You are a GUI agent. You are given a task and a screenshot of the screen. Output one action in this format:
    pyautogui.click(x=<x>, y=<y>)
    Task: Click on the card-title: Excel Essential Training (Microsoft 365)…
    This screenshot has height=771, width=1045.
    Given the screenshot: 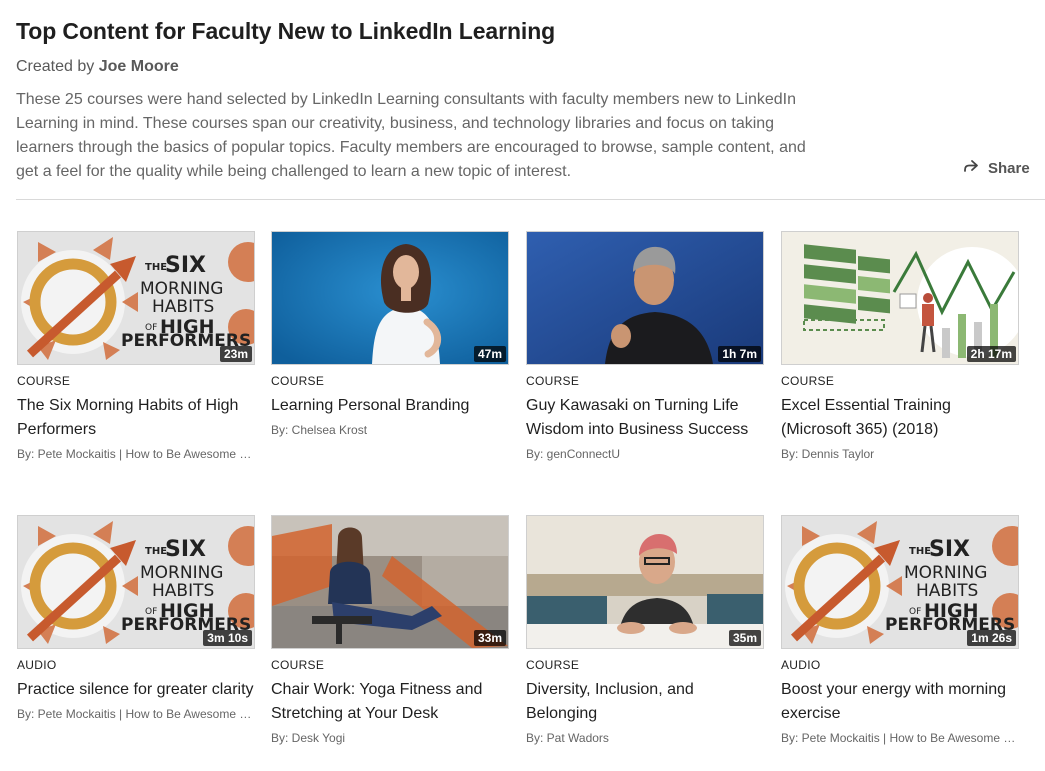 What is the action you would take?
    pyautogui.click(x=900, y=418)
    